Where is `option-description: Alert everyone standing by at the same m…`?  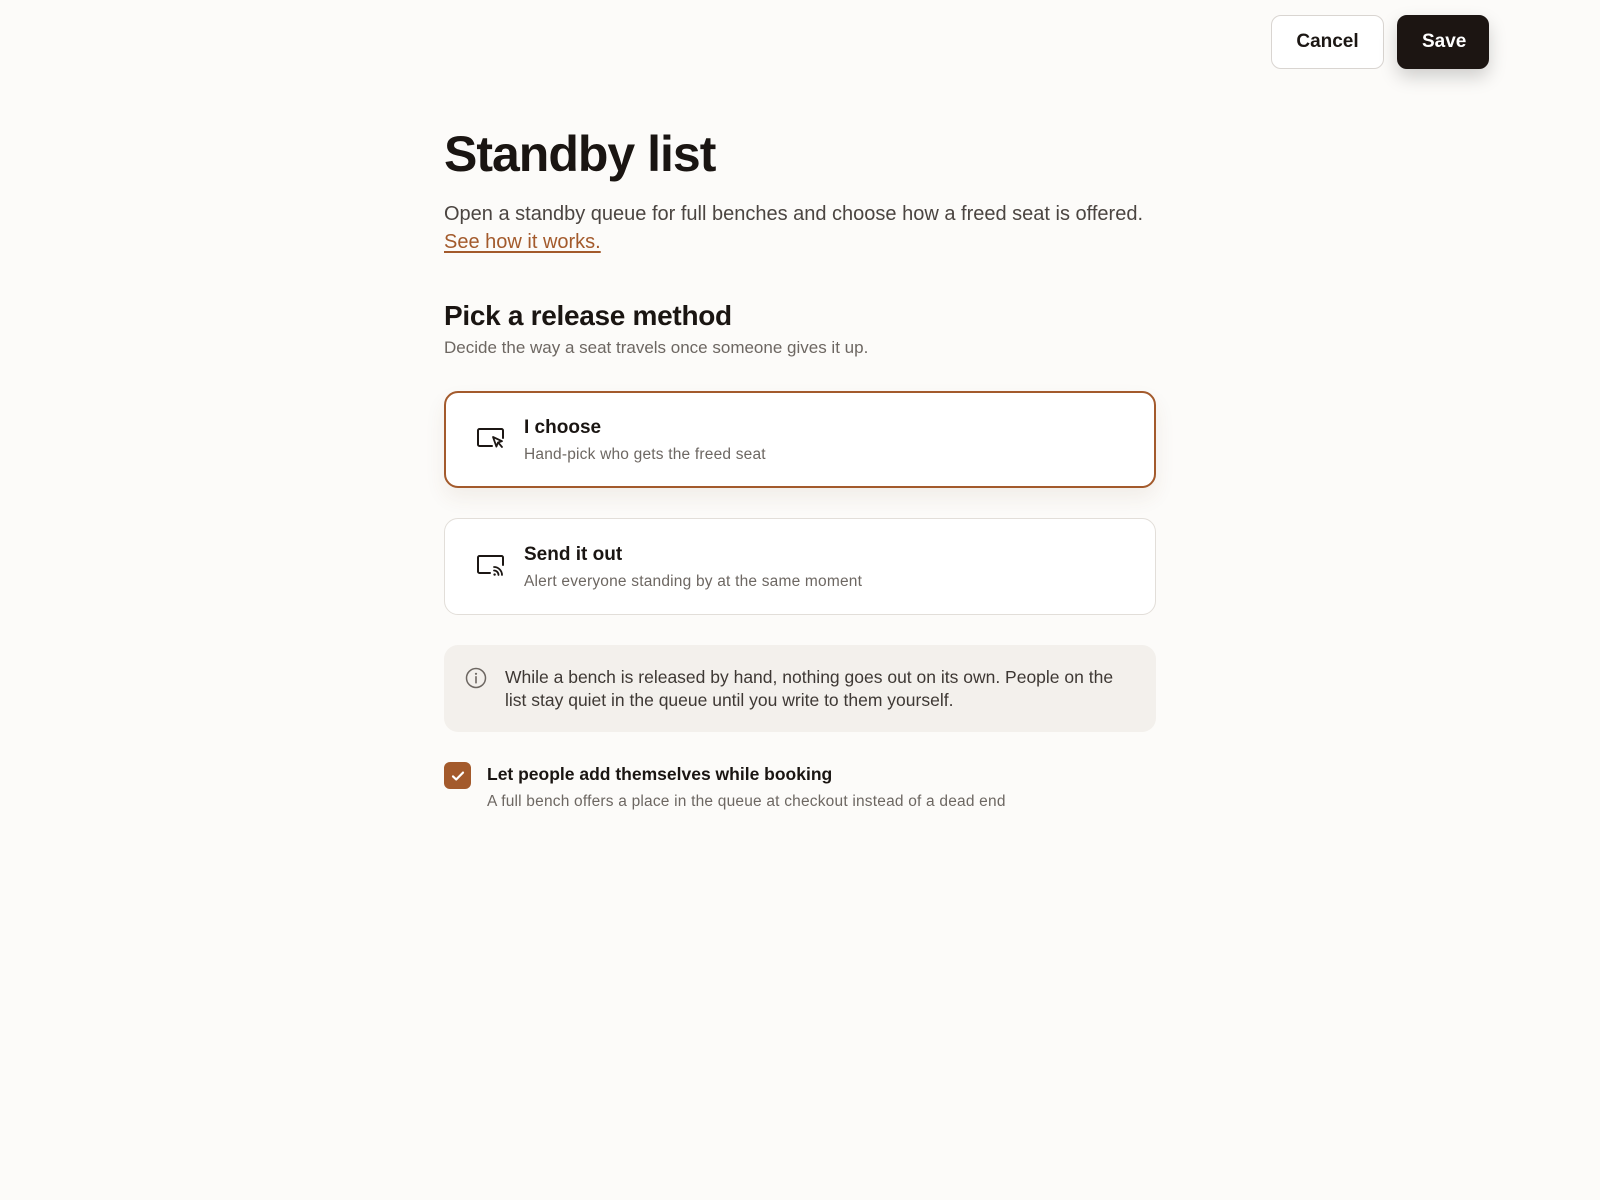 option-description: Alert everyone standing by at the same m… is located at coordinates (693, 581).